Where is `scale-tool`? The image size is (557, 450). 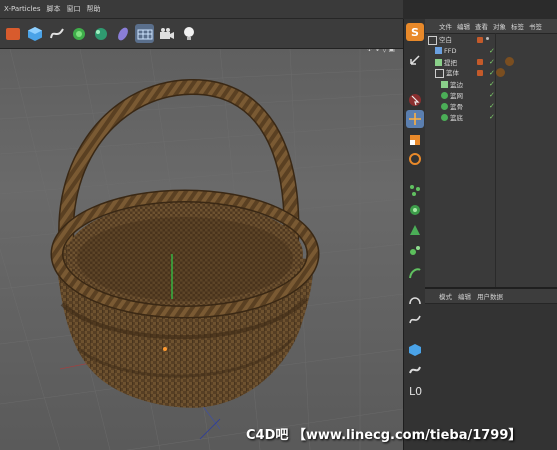 scale-tool is located at coordinates (415, 140).